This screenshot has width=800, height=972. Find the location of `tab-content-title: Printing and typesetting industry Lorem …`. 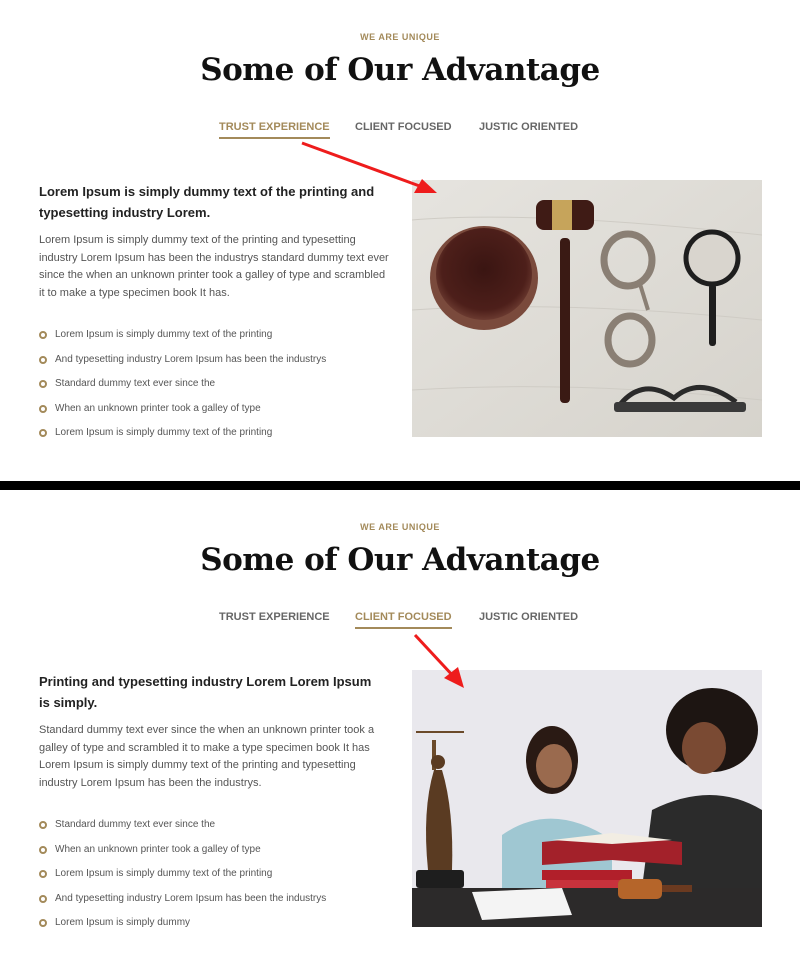

tab-content-title: Printing and typesetting industry Lorem … is located at coordinates (205, 692).